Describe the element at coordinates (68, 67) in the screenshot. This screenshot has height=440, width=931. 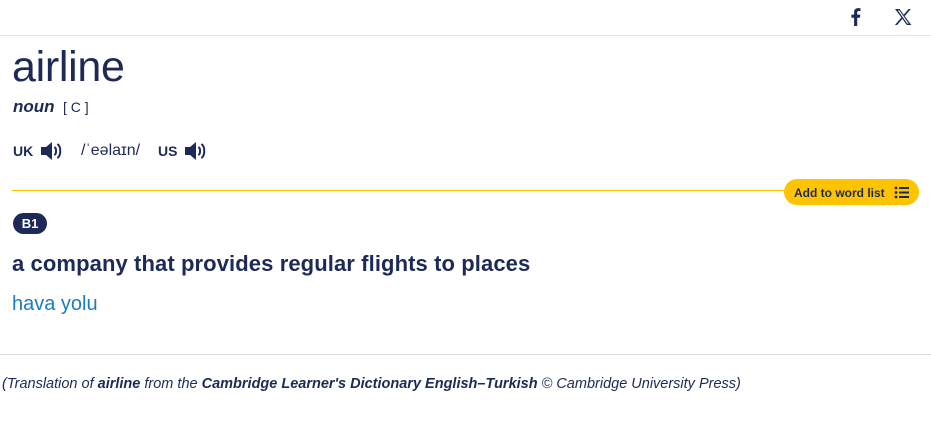
I see `headword: airline` at that location.